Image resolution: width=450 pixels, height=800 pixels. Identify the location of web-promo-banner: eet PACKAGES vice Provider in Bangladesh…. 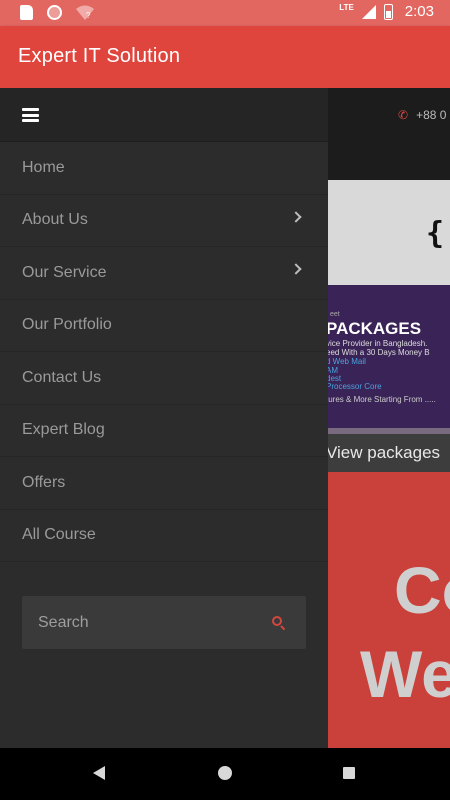
(389, 356).